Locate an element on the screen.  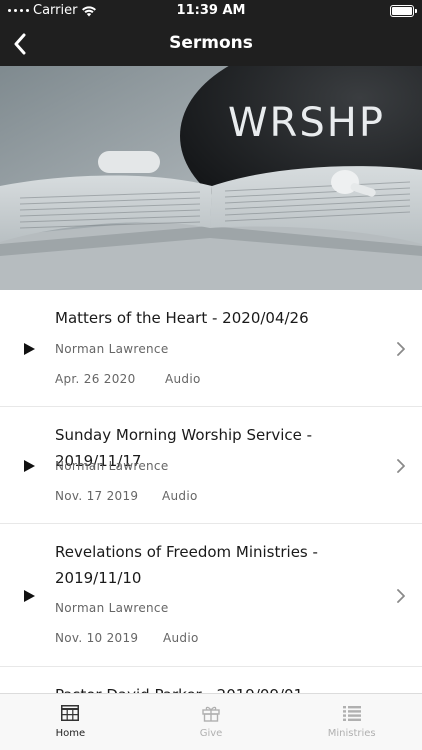
sermon-title: Pastor David Parker - 2019/09/01 is located at coordinates (218, 687).